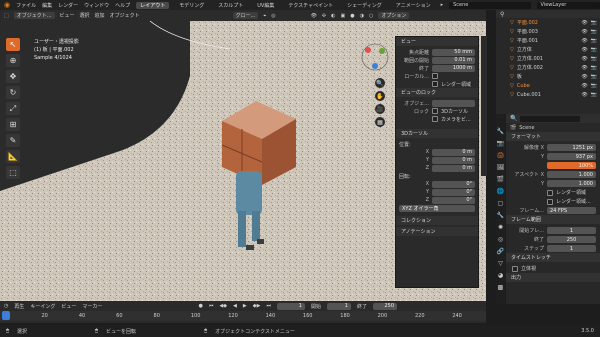  Describe the element at coordinates (435, 111) in the screenshot. I see `lock-3d-cursor-checkbox` at that location.